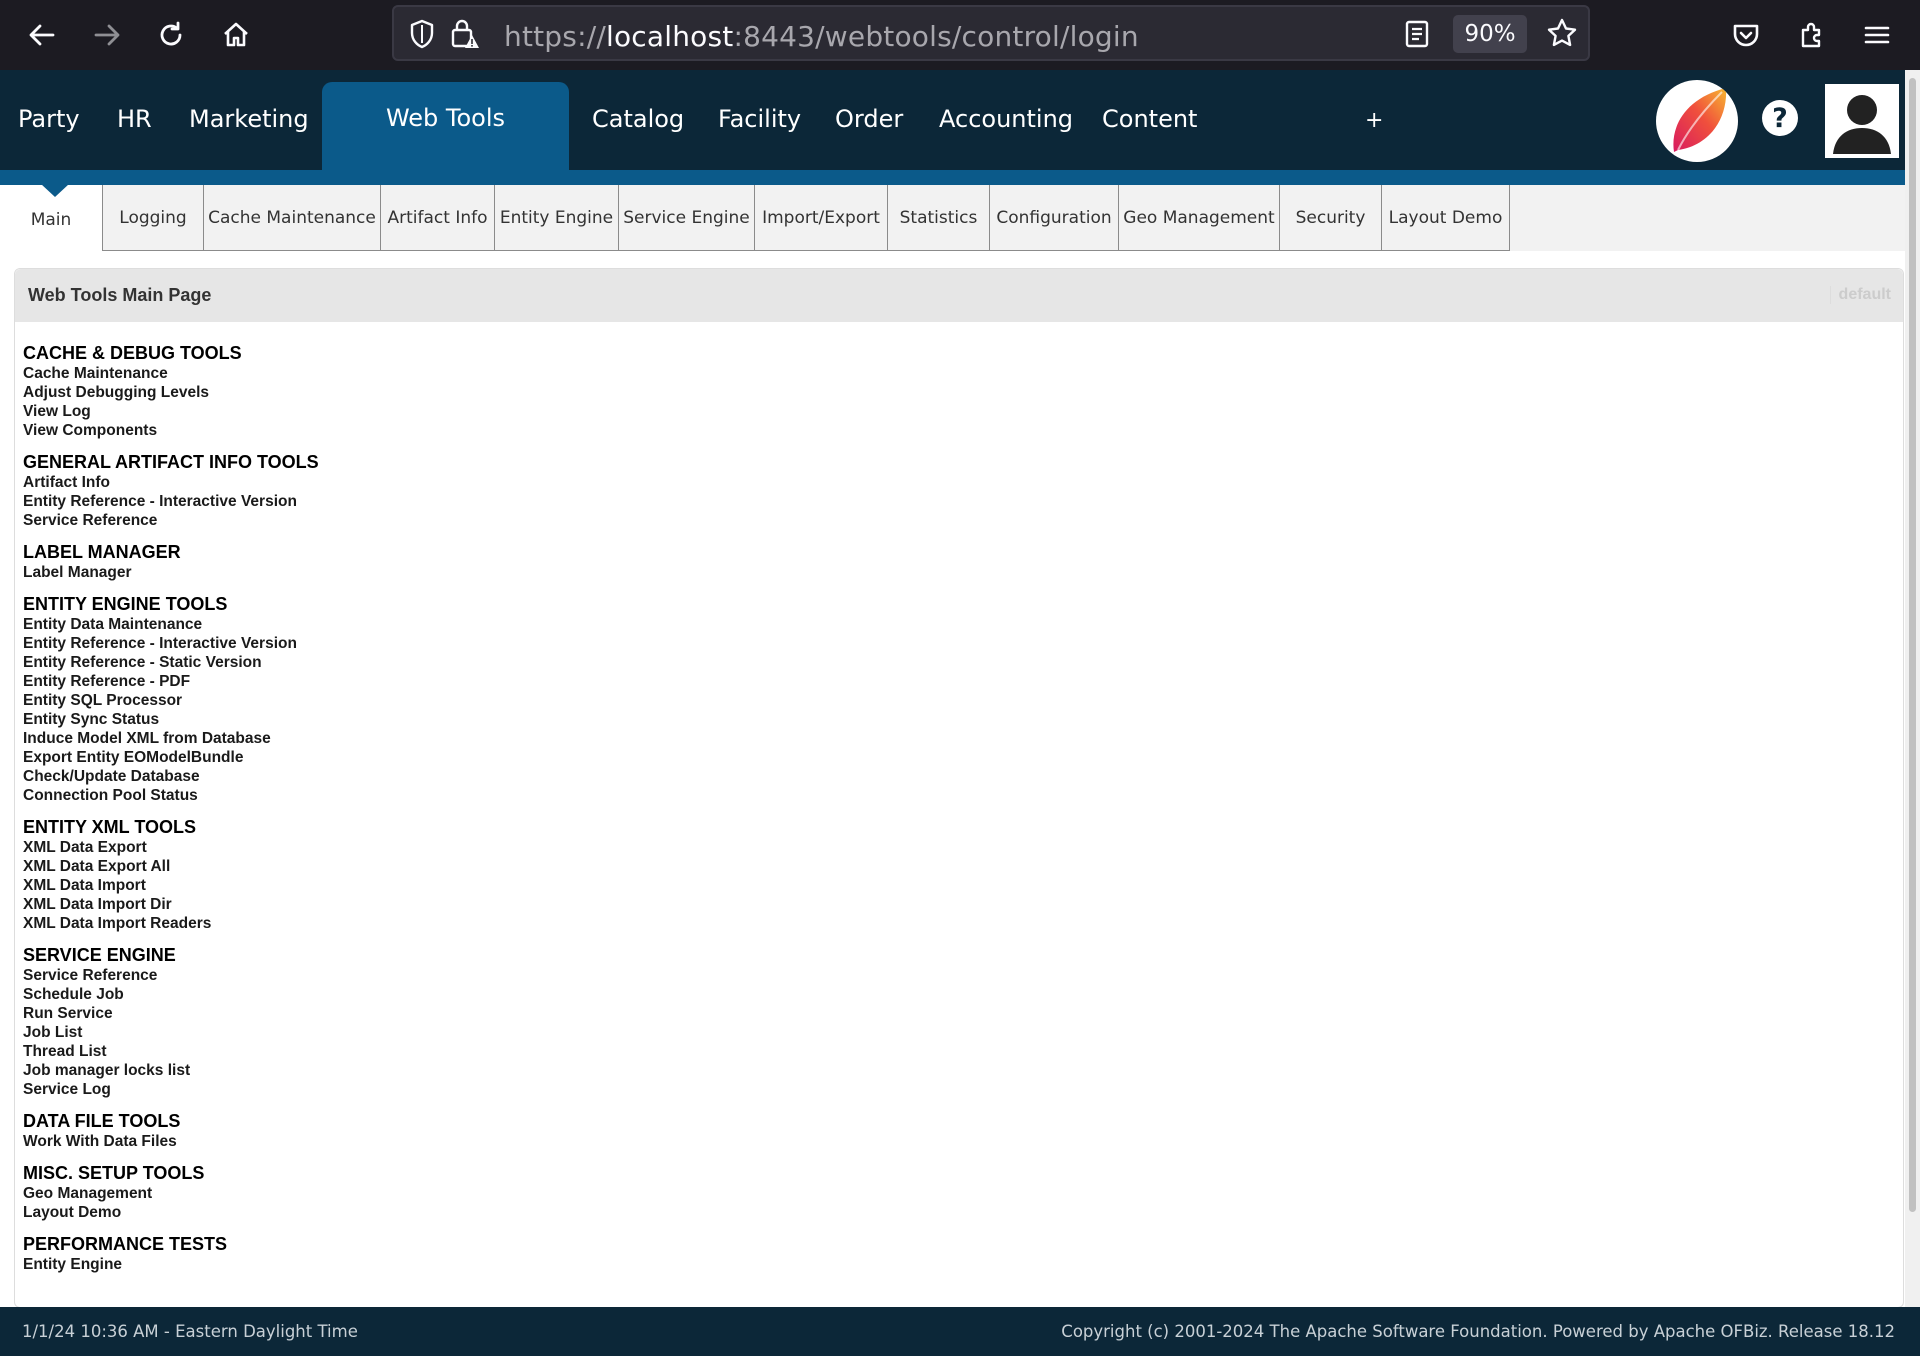 The image size is (1920, 1356). Describe the element at coordinates (437, 218) in the screenshot. I see `subtab-artifact-info: Artifact Info` at that location.